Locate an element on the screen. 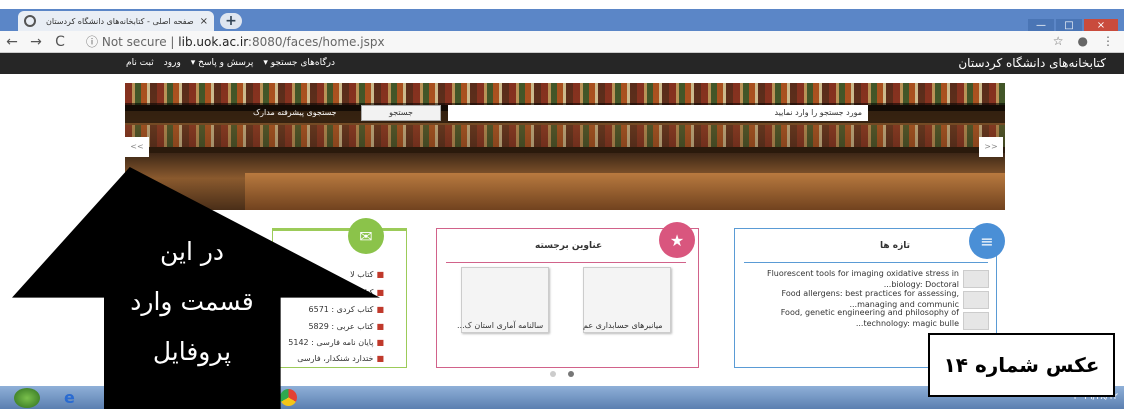  tab-title: صفحه اصلی - کتابخانه‌های دانشگاه کردستان is located at coordinates (120, 21).